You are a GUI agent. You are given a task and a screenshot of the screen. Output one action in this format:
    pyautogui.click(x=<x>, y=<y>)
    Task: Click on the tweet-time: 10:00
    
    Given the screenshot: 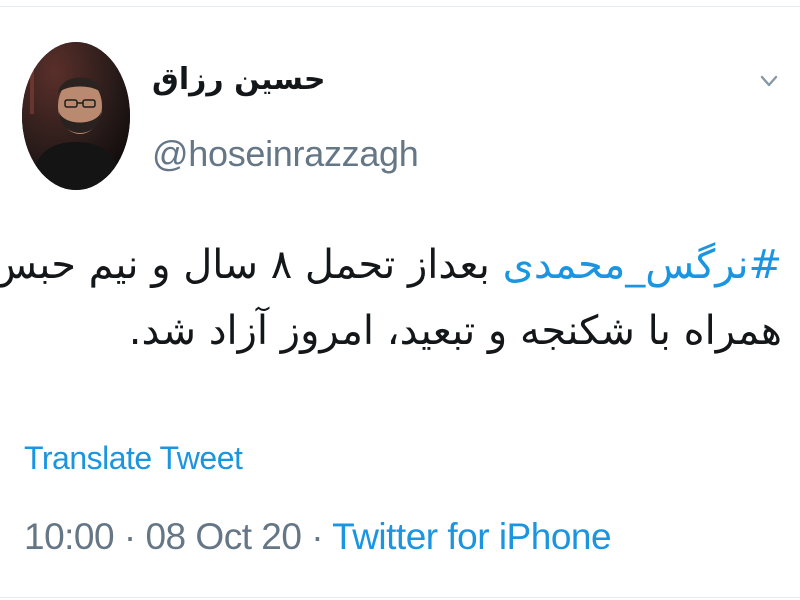 What is the action you would take?
    pyautogui.click(x=69, y=536)
    